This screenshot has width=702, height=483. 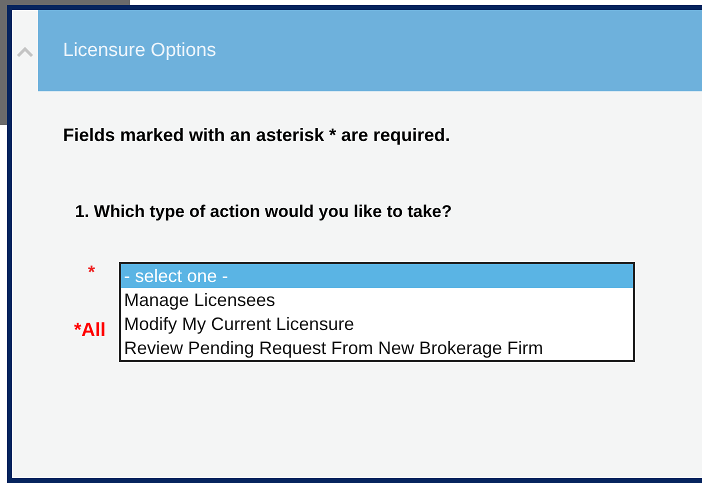 I want to click on required-note: Fields marked with an asterisk * are required., so click(x=257, y=135).